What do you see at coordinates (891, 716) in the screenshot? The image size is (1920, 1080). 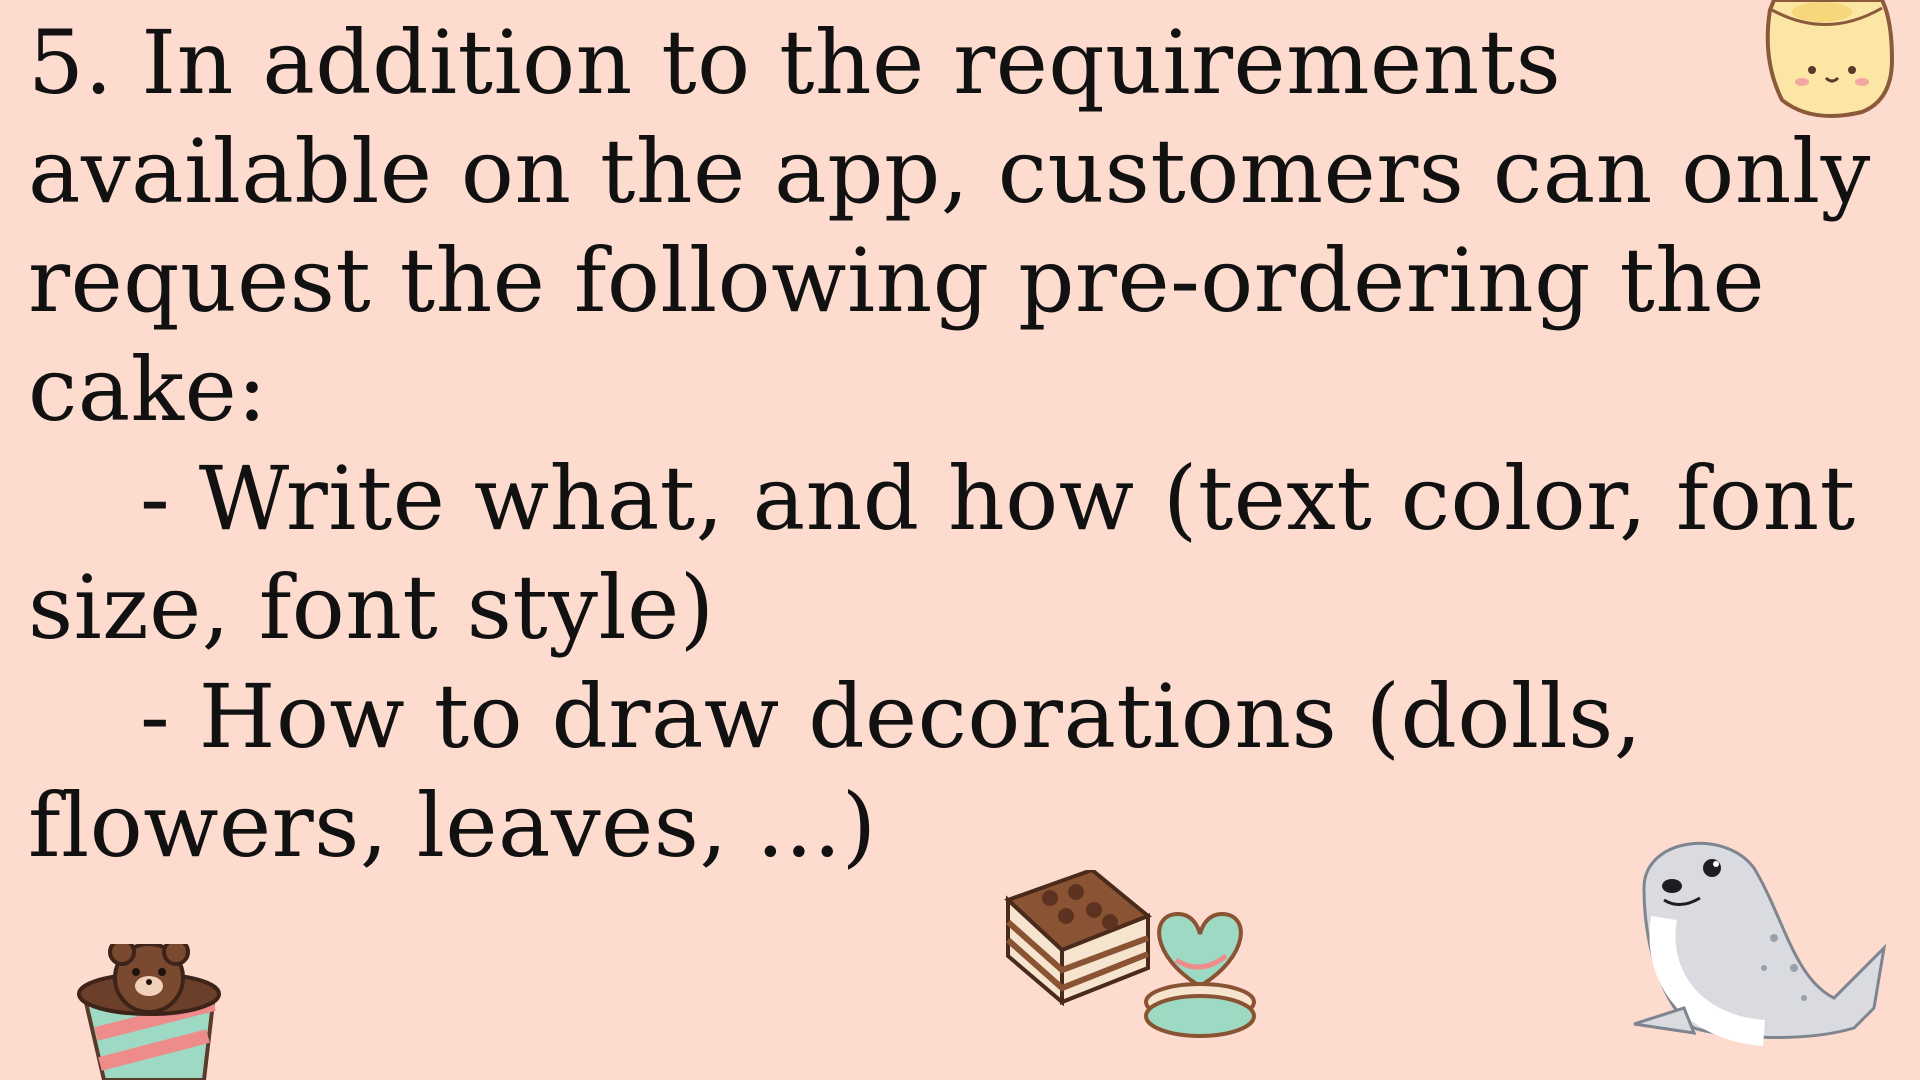 I see `text-line-7-bullet: - How to draw decorations (dolls,` at bounding box center [891, 716].